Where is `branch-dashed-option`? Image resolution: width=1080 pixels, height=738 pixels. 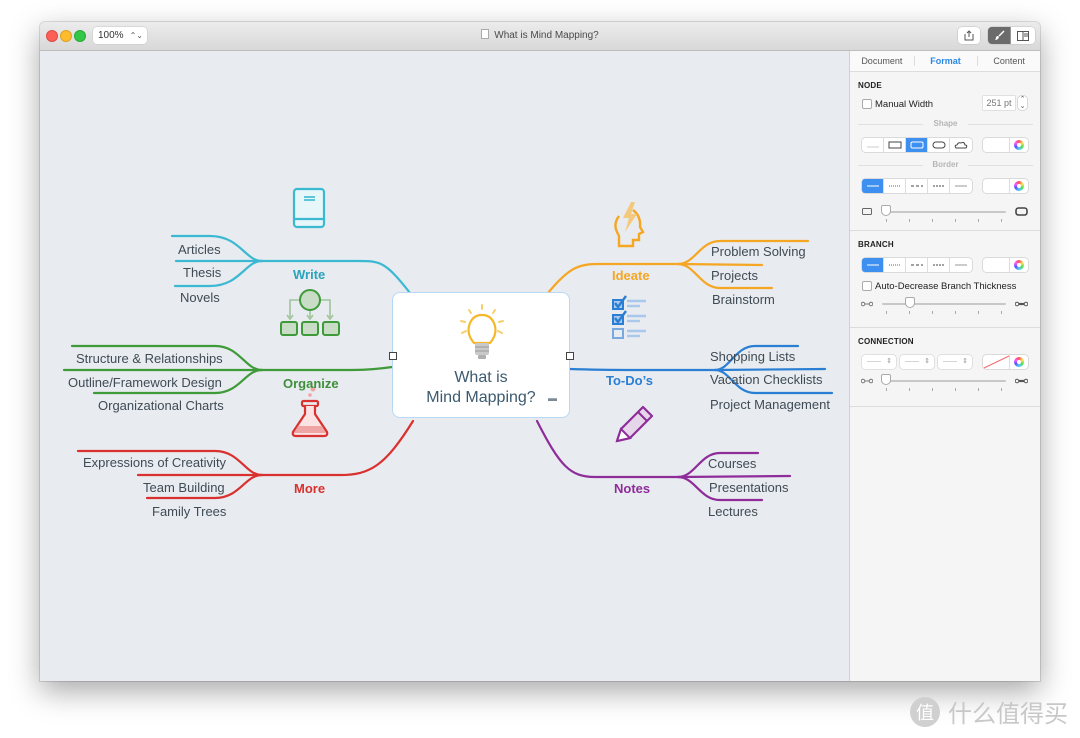 branch-dashed-option is located at coordinates (917, 265).